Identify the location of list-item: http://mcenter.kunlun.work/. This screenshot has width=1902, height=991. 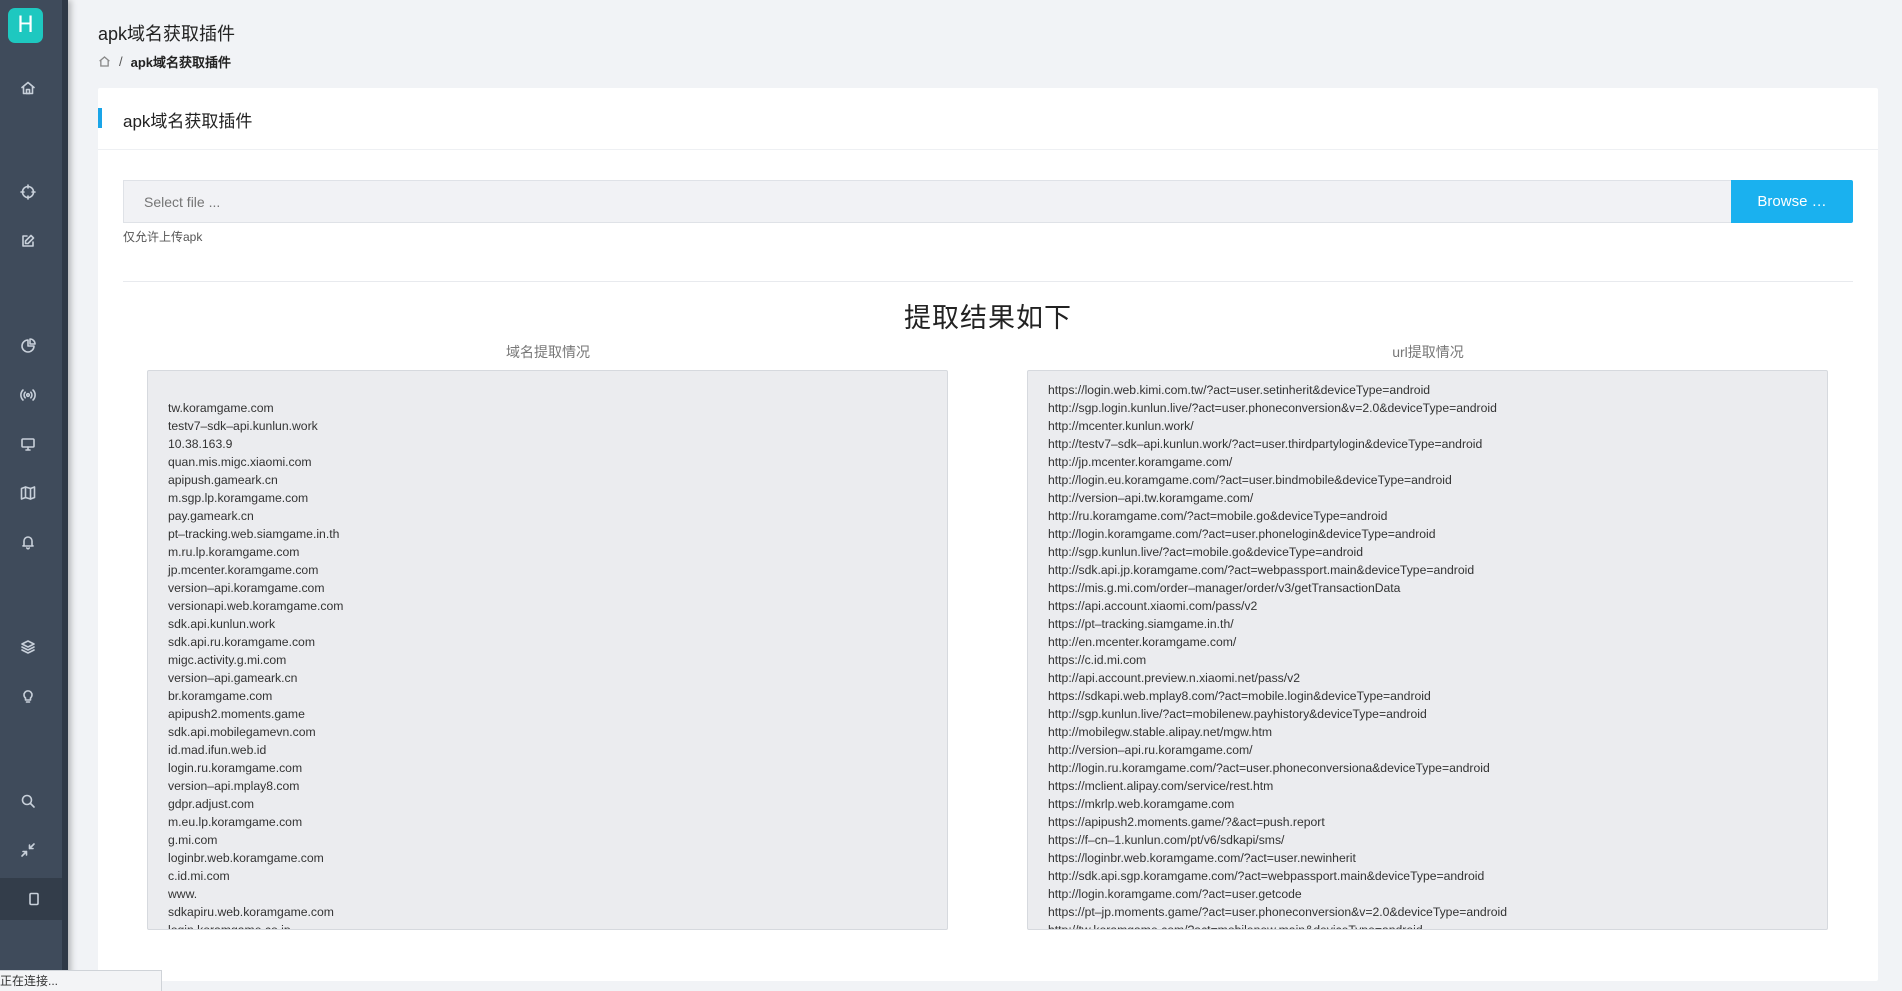
(1121, 426).